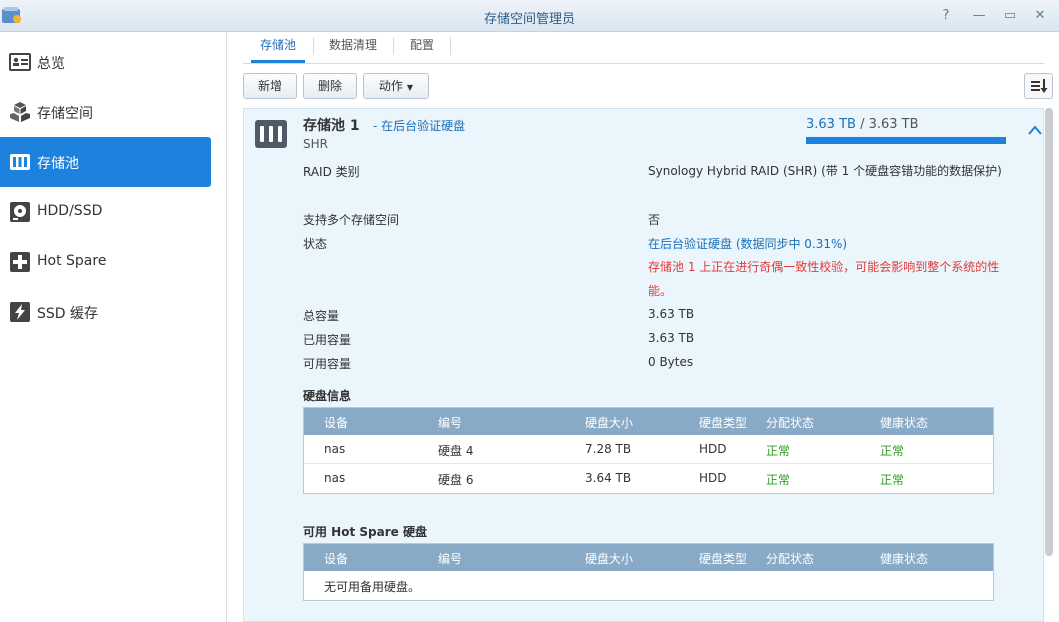 The height and width of the screenshot is (622, 1059). I want to click on empty-message: 无可用备用硬盘。, so click(372, 587).